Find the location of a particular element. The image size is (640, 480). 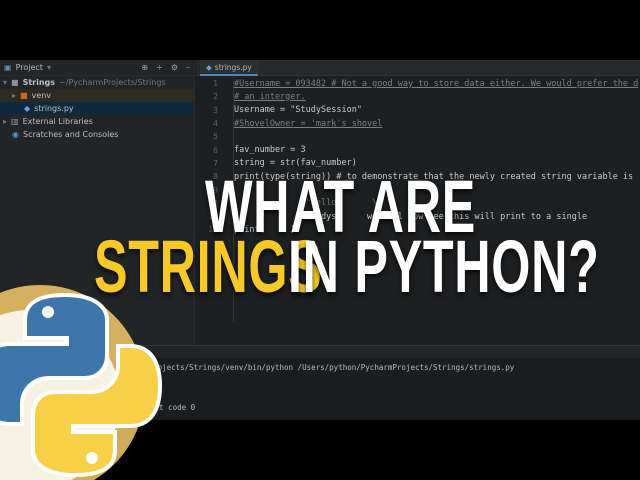

tree-path: ~/PycharmProjects/Strings is located at coordinates (112, 82).